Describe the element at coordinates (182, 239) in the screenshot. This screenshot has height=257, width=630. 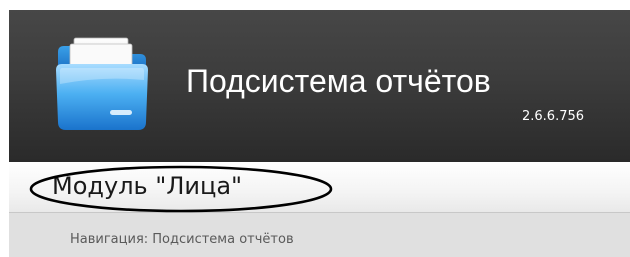
I see `breadcrumb: Навигация: Подсистема отчётов` at that location.